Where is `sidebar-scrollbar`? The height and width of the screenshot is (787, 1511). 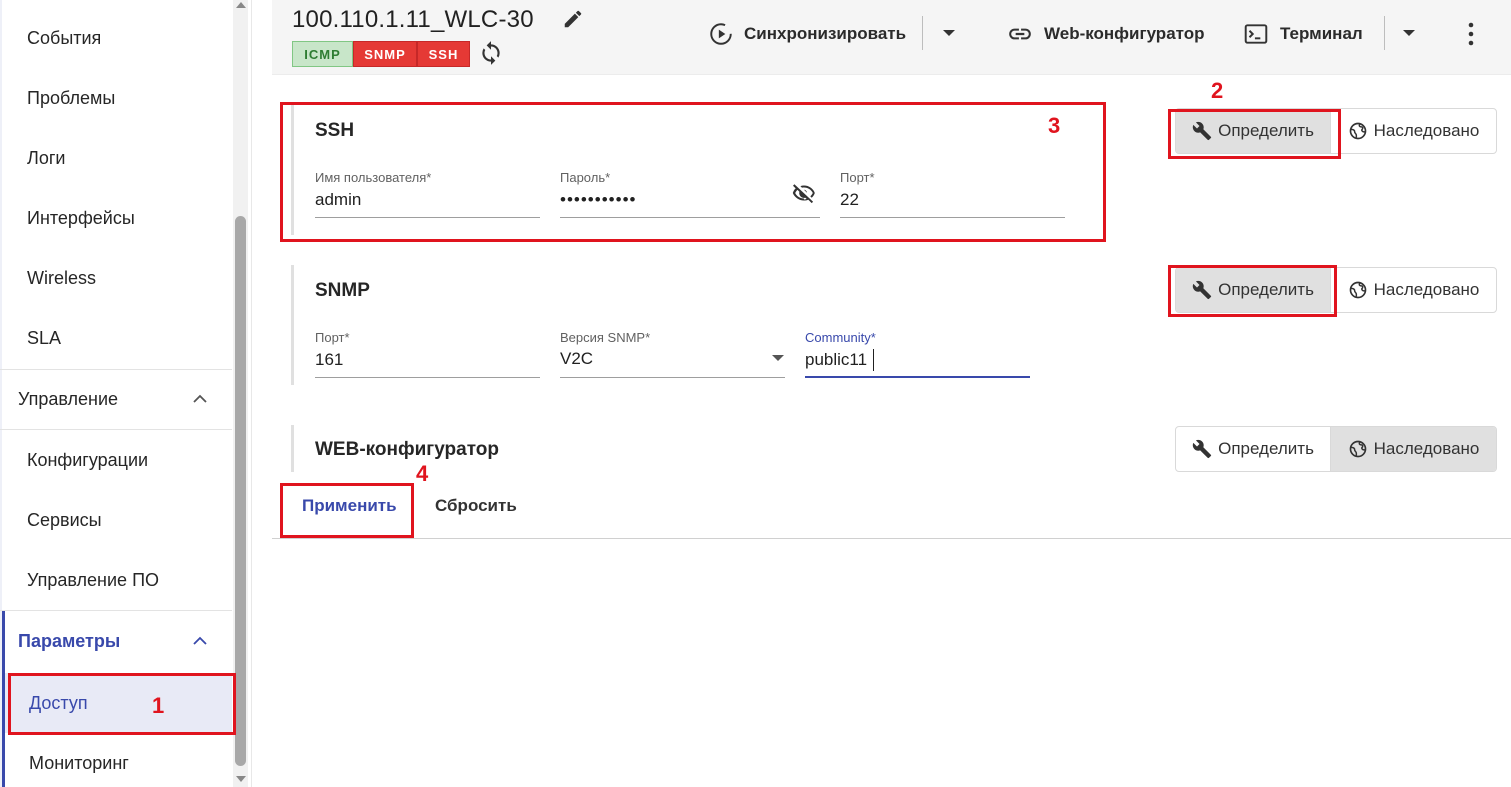
sidebar-scrollbar is located at coordinates (240, 393).